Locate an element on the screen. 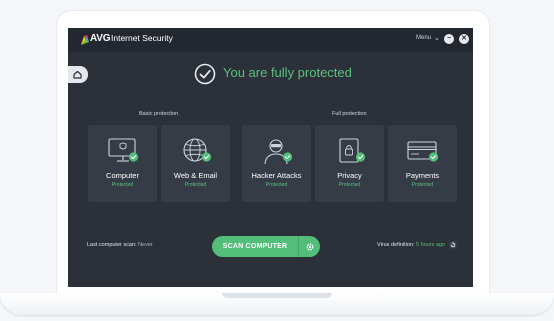 Image resolution: width=554 pixels, height=321 pixels. last-scan-info: Last computer scan: Never is located at coordinates (120, 245).